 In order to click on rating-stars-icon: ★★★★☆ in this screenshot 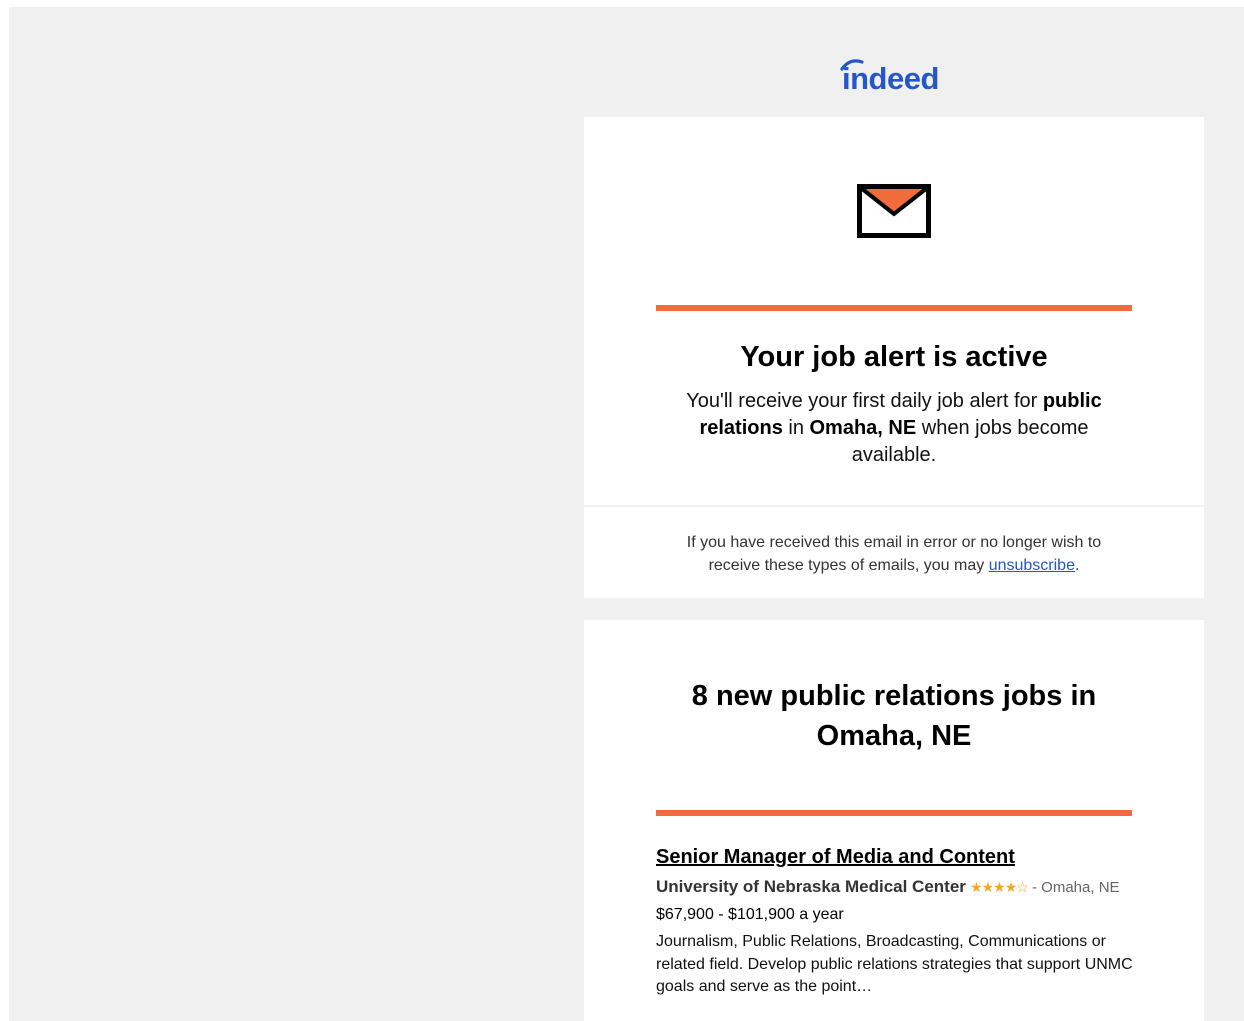, I will do `click(999, 887)`.